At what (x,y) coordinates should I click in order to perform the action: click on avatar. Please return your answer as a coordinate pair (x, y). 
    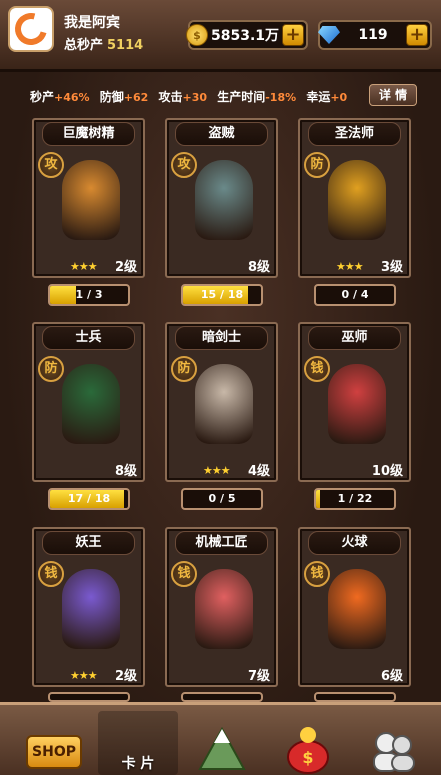
    Looking at the image, I should click on (31, 29).